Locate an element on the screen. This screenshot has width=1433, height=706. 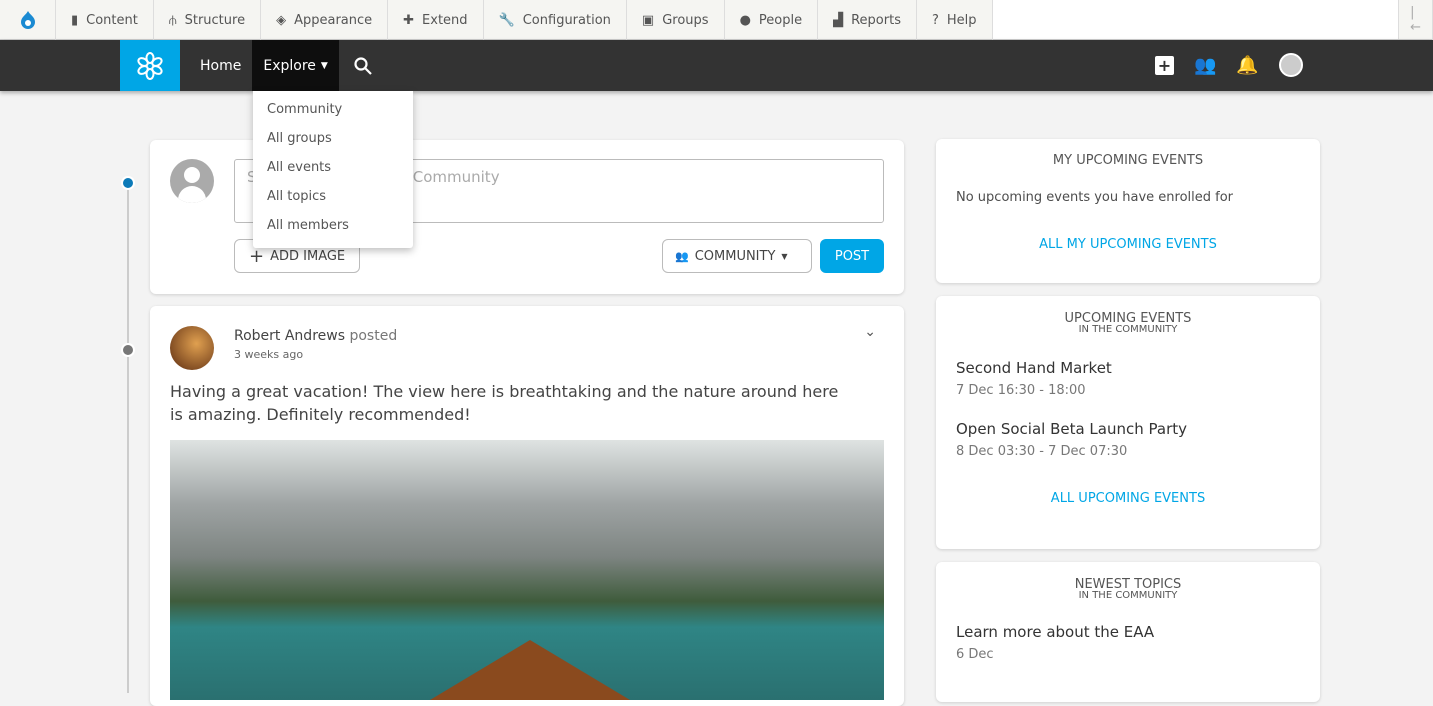
groups-icon: ▣ is located at coordinates (648, 20).